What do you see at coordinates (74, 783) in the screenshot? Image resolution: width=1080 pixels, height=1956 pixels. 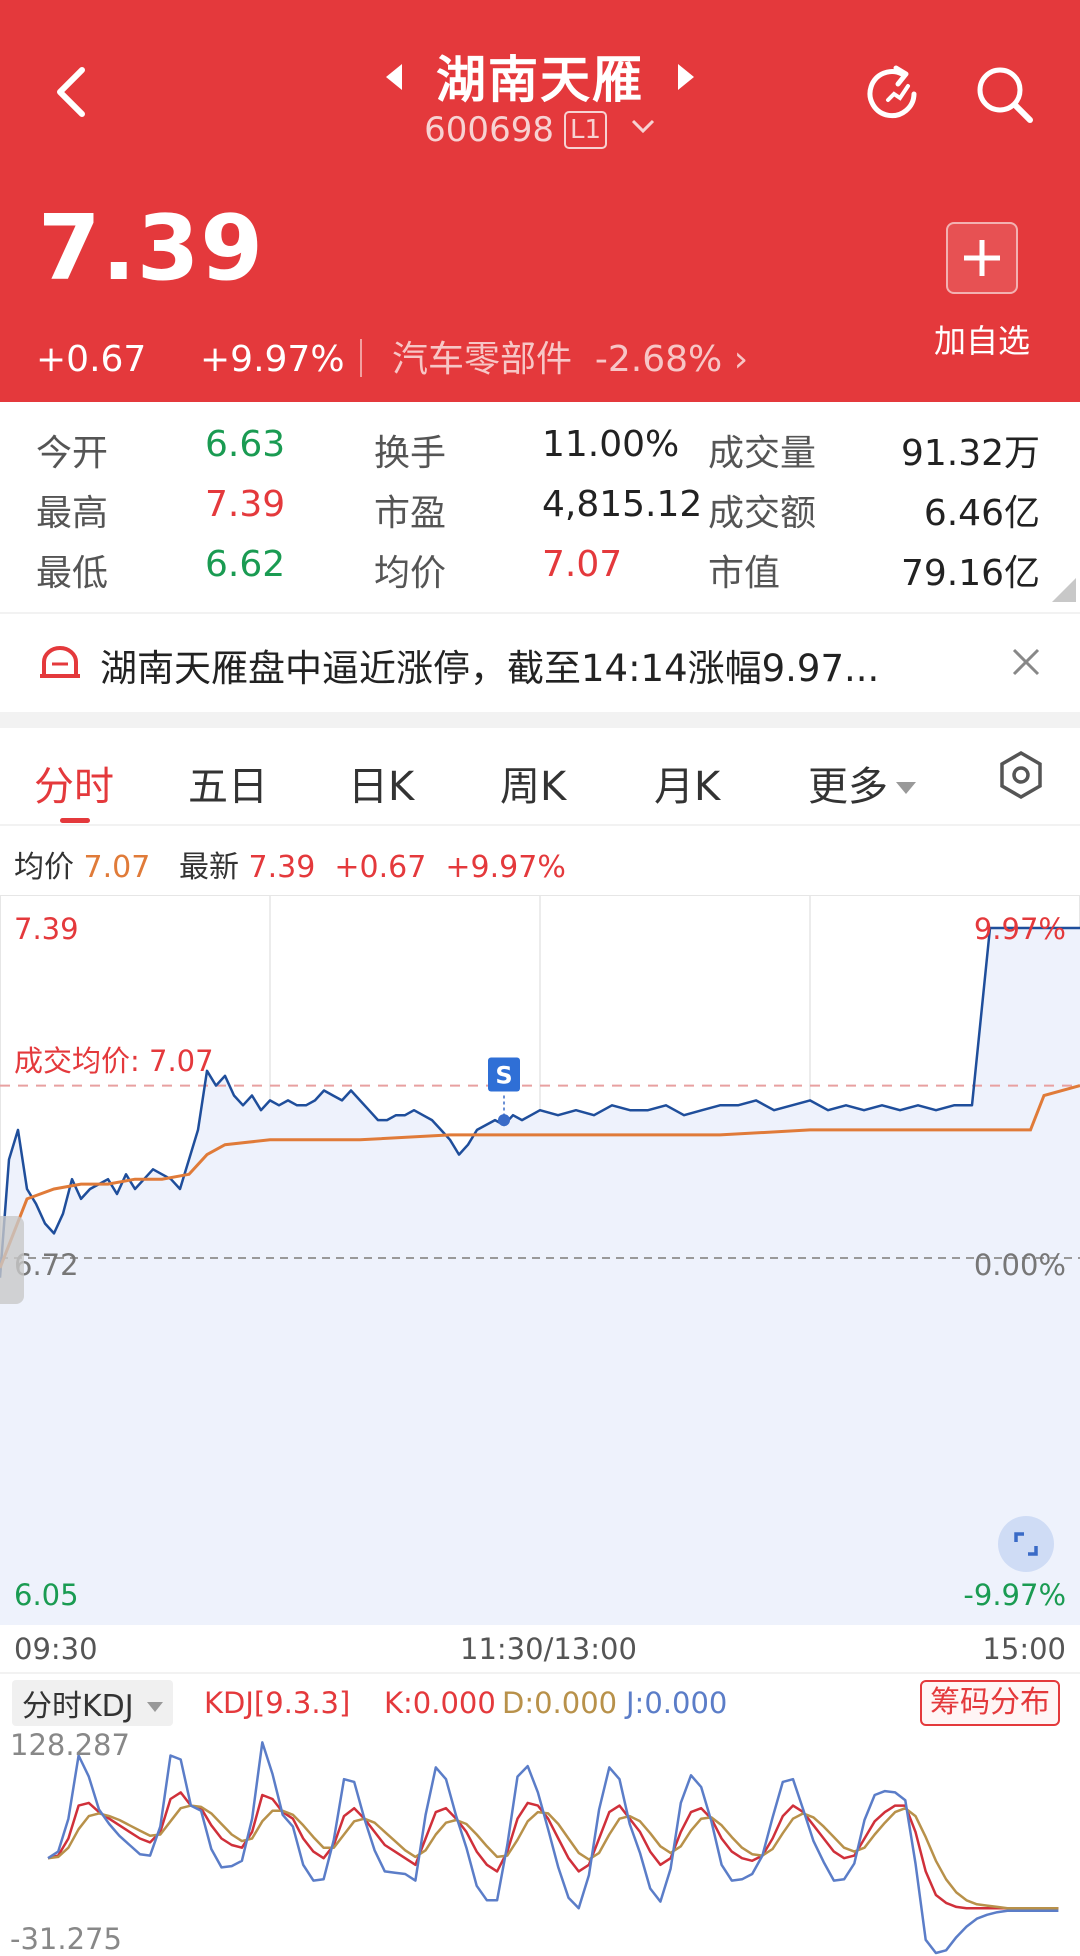 I see `tab-intraday: 分时` at bounding box center [74, 783].